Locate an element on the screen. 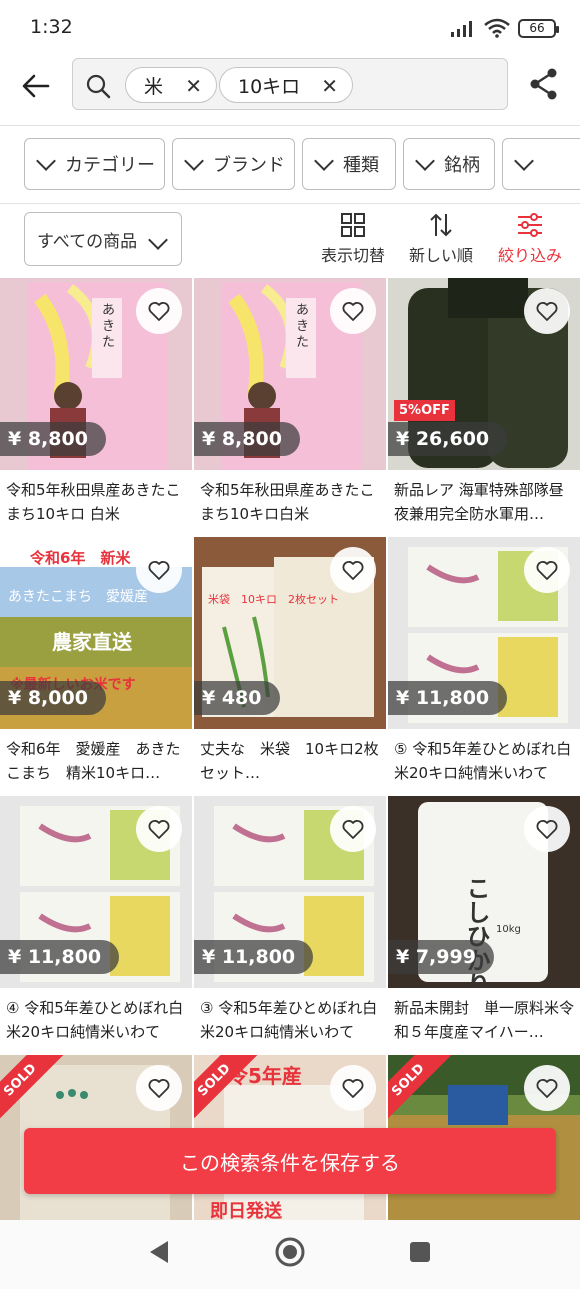 The height and width of the screenshot is (1289, 580). sort-newest-label: 新しい順 is located at coordinates (441, 255).